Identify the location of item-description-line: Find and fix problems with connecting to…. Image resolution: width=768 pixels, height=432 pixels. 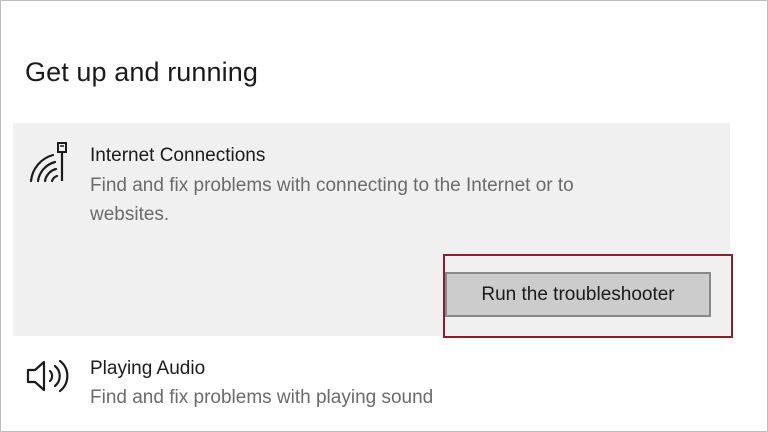
(332, 185).